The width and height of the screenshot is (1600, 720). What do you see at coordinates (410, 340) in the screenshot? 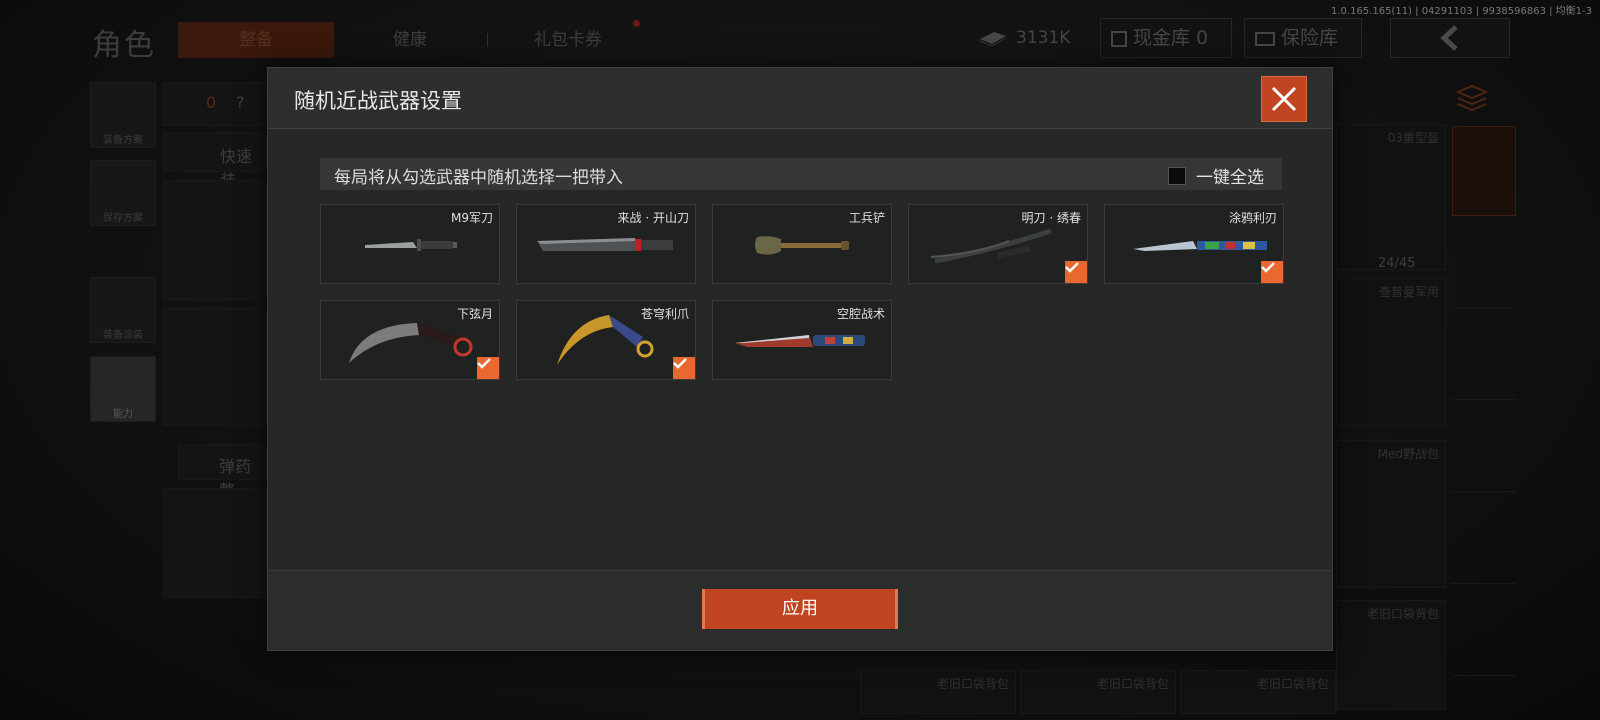
I see `weapon-card-crescent: 下弦月` at bounding box center [410, 340].